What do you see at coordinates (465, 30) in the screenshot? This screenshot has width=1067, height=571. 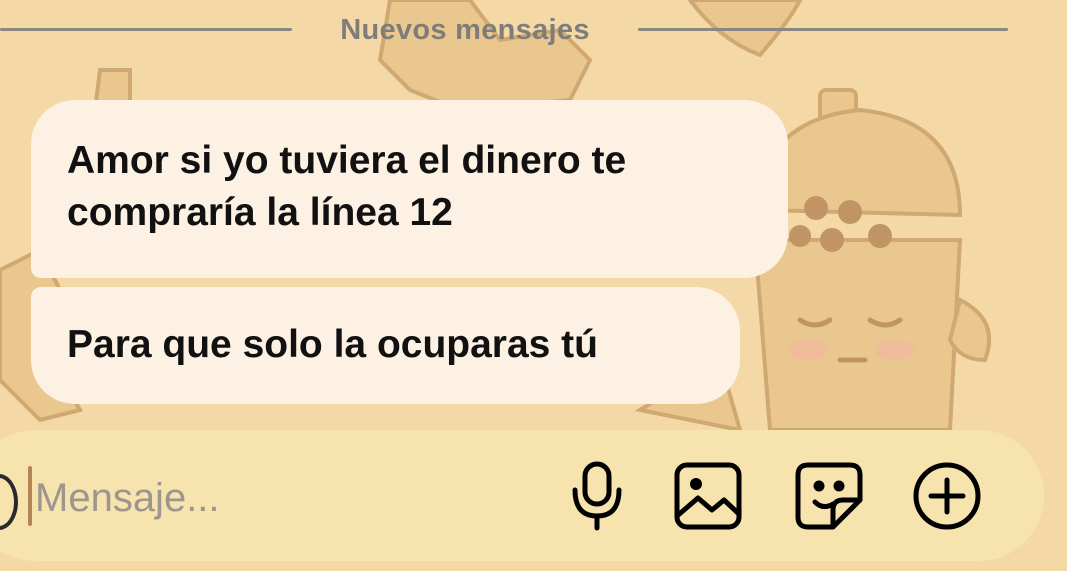 I see `new-messages-label: Nuevos mensajes` at bounding box center [465, 30].